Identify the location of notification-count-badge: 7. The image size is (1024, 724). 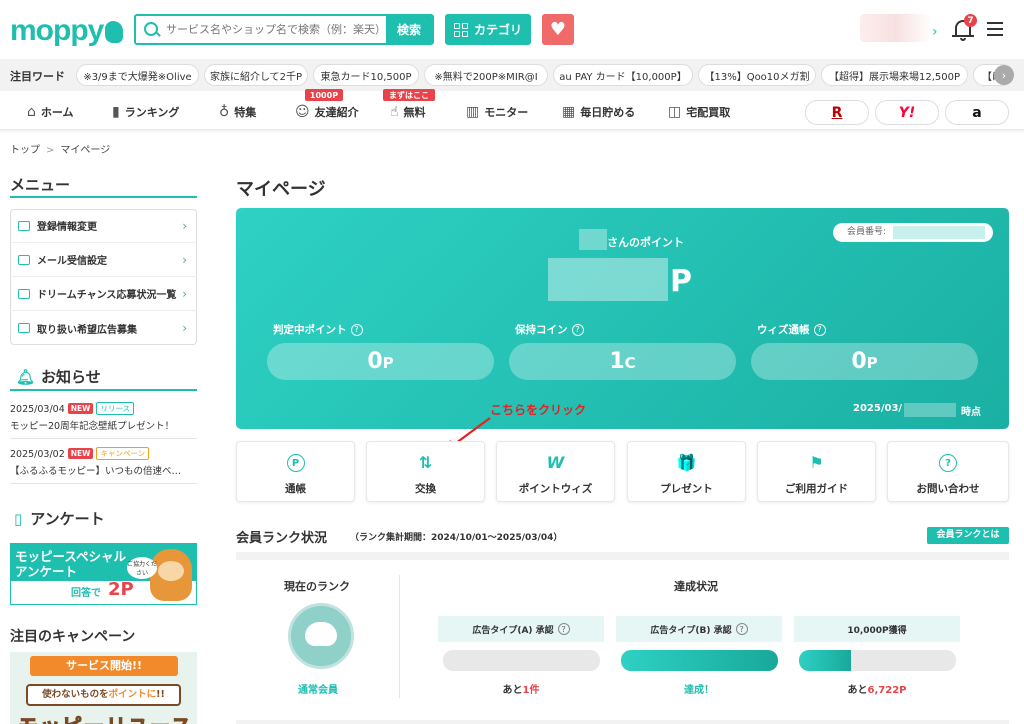
(970, 20).